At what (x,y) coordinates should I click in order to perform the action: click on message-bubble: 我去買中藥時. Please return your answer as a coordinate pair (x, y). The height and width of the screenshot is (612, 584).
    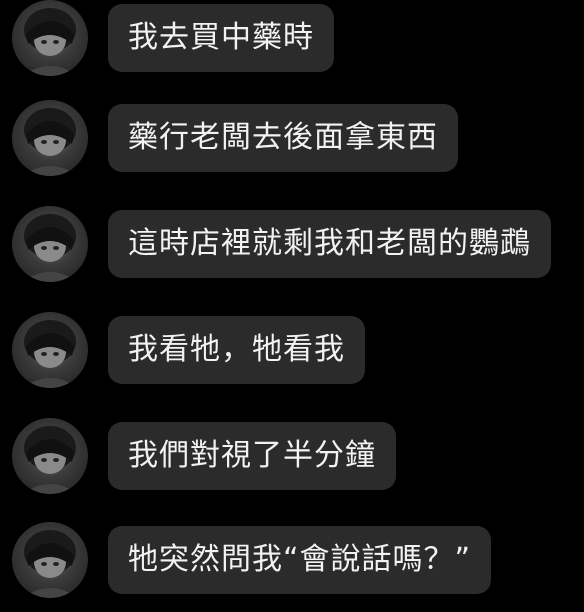
    Looking at the image, I should click on (221, 38).